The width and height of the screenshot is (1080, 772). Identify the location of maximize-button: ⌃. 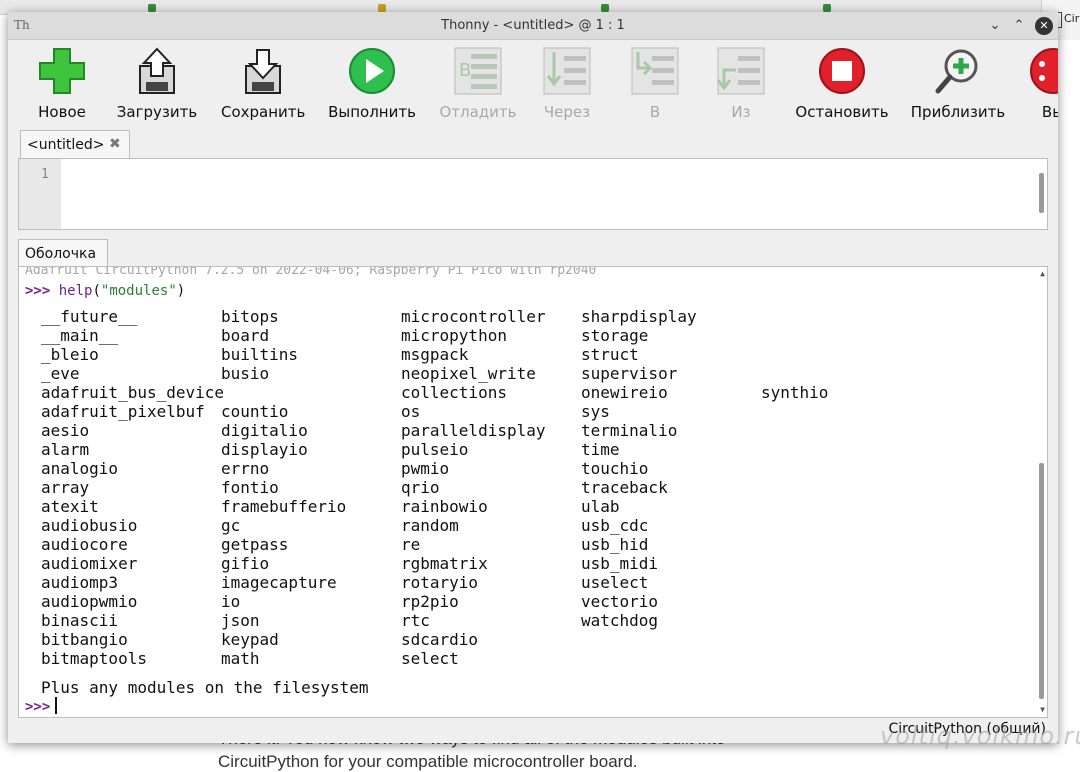
(1019, 26).